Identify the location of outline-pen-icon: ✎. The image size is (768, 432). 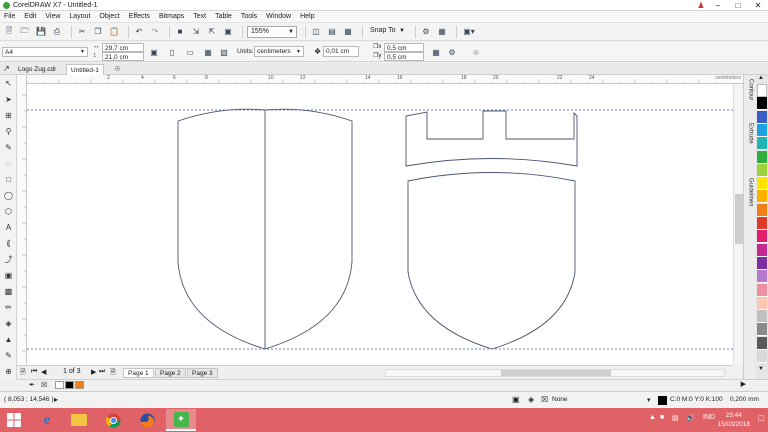
(8, 355).